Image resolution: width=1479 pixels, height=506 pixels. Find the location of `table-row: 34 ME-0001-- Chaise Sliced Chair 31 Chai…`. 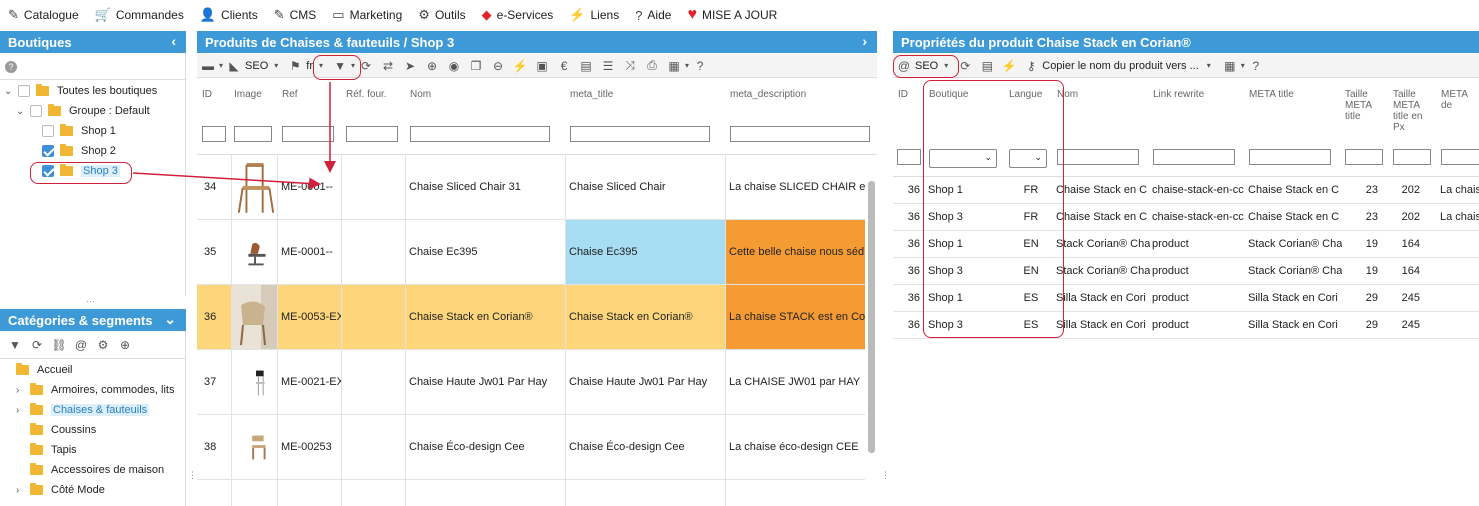

table-row: 34 ME-0001-- Chaise Sliced Chair 31 Chai… is located at coordinates (531, 187).